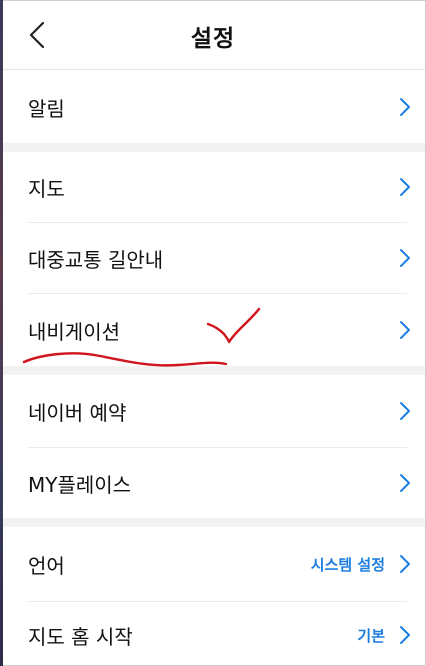 Image resolution: width=426 pixels, height=666 pixels. Describe the element at coordinates (371, 635) in the screenshot. I see `settings-item-value: 기본` at that location.